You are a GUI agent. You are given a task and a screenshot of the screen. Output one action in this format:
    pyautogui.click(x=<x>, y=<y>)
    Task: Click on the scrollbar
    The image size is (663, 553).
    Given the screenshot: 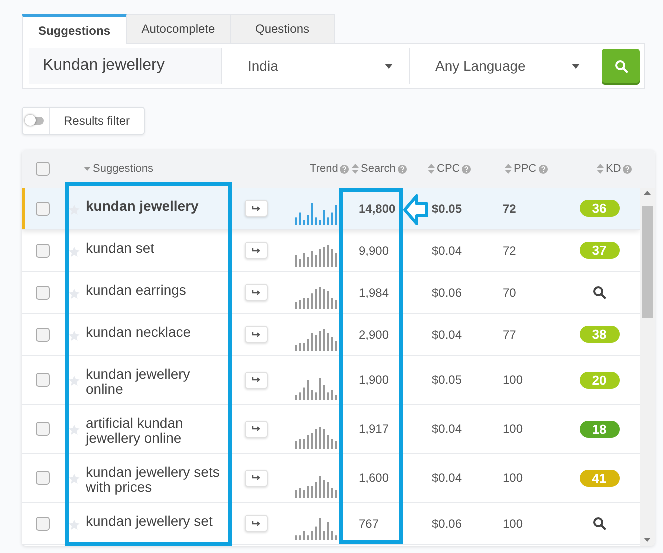 What is the action you would take?
    pyautogui.click(x=647, y=367)
    